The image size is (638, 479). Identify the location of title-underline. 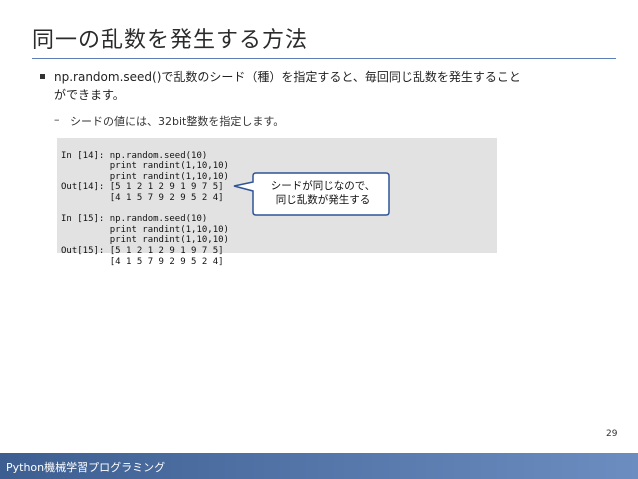
(324, 58).